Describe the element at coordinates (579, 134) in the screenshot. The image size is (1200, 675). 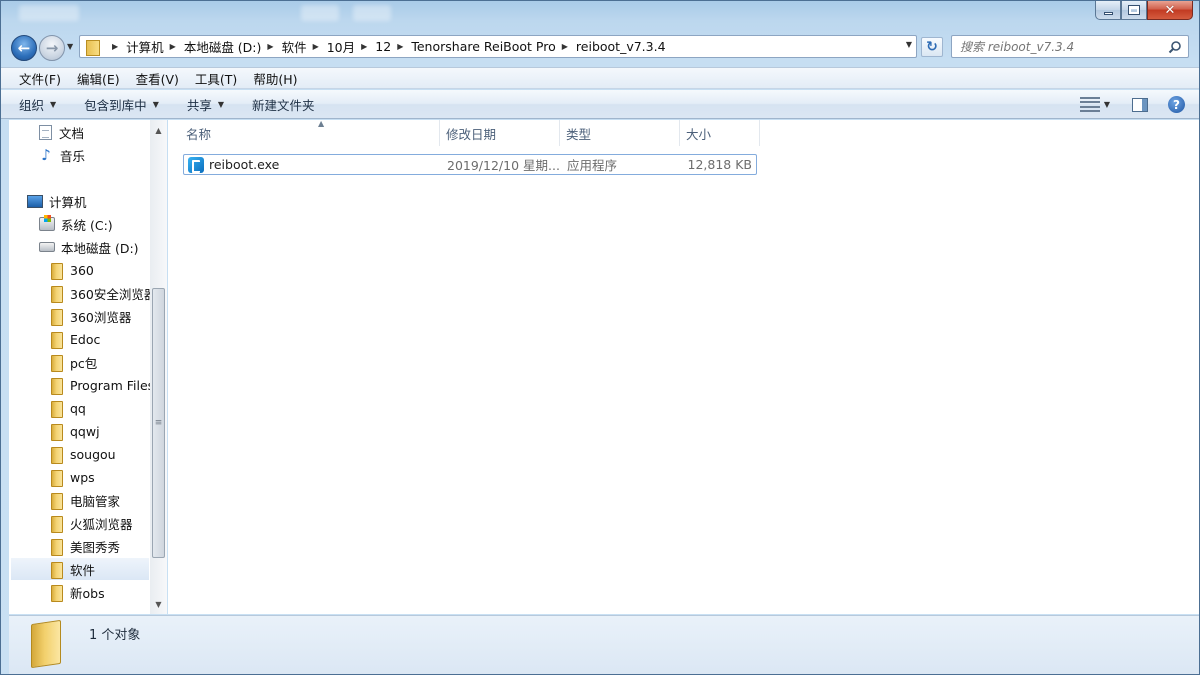
I see `column-type-label: 类型` at that location.